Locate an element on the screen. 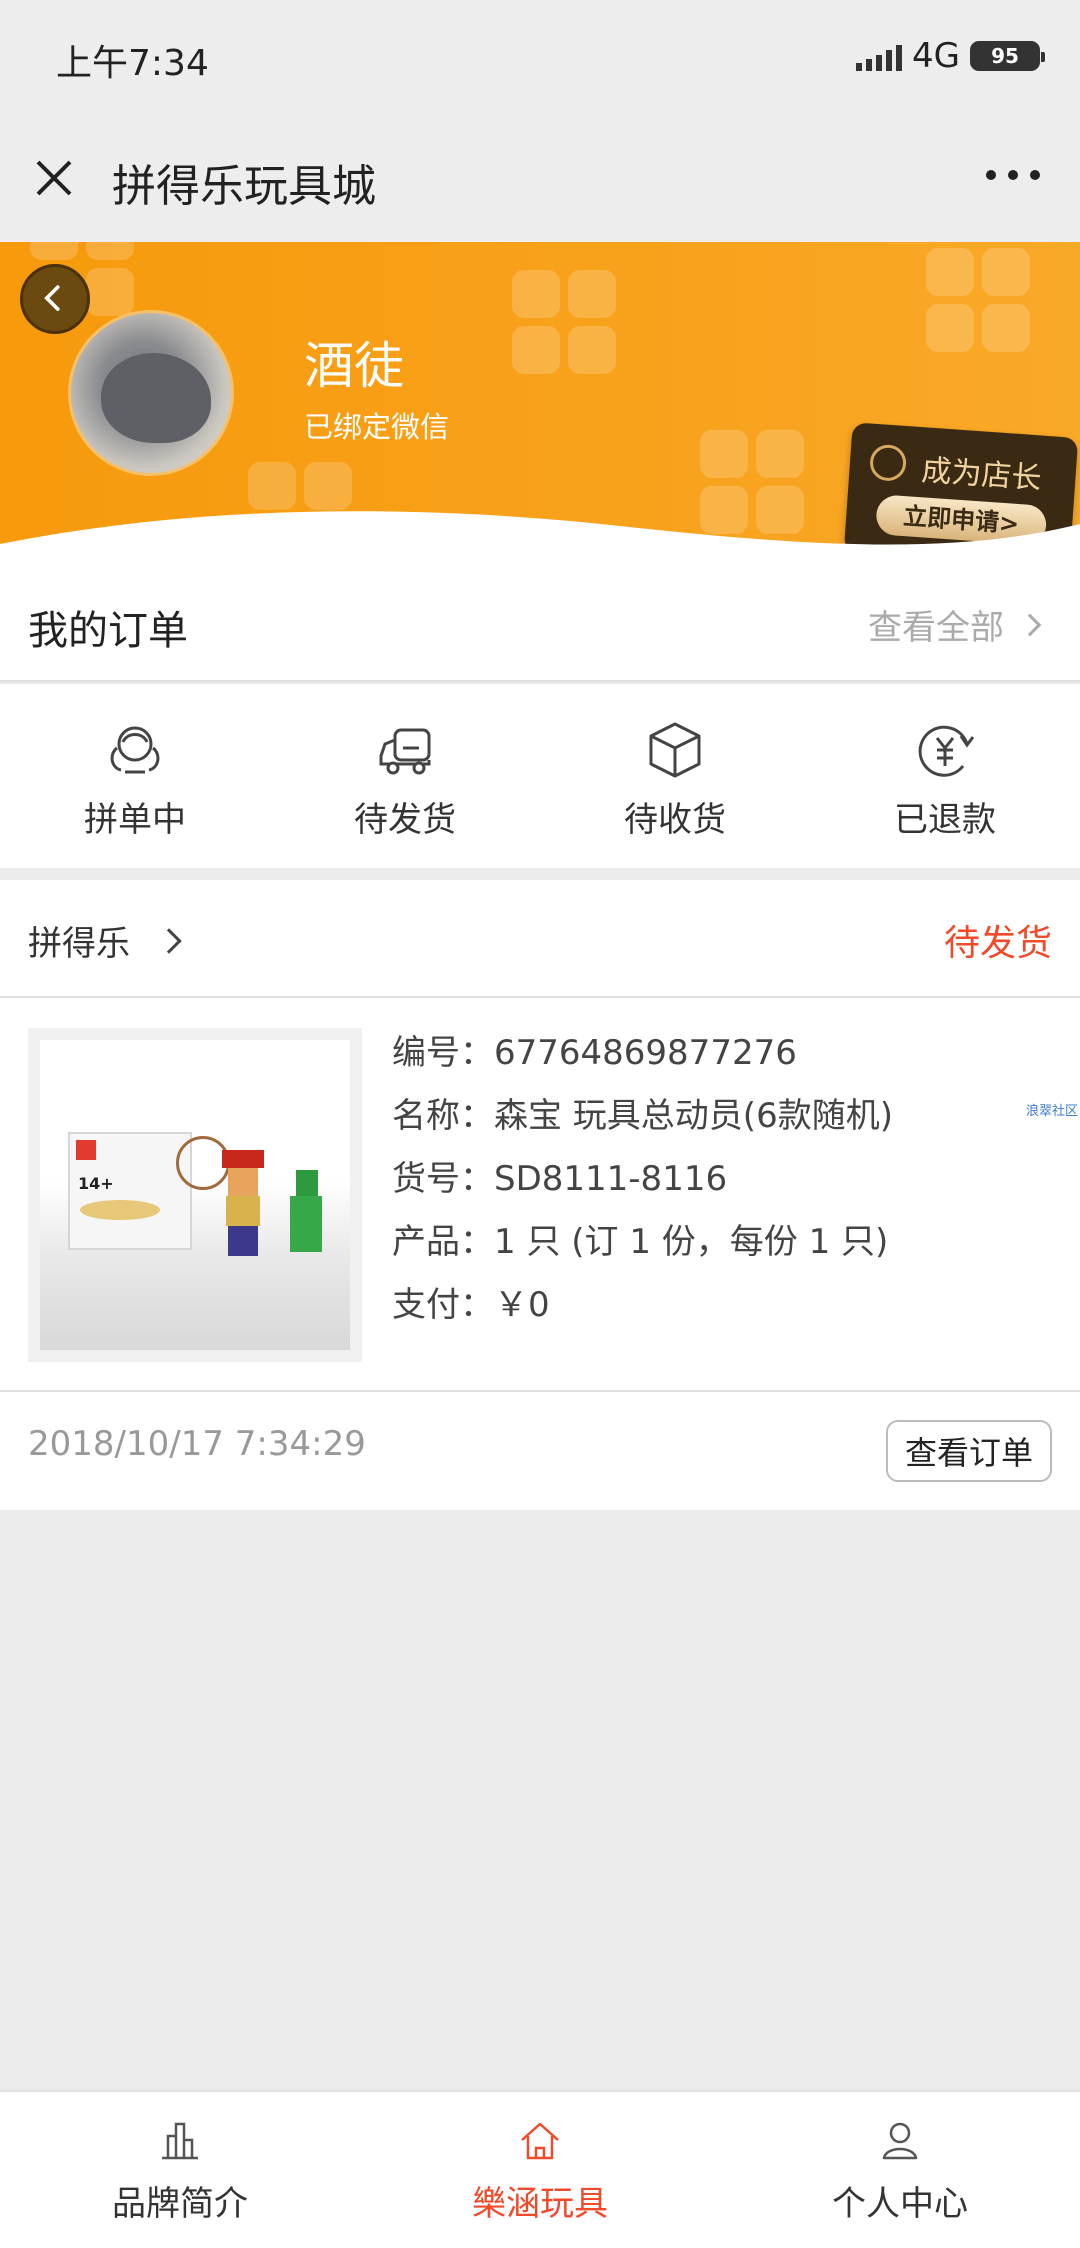 The image size is (1080, 2248). profile-banner: 酒徒 已绑定微信 成为店长 立即申请> is located at coordinates (540, 407).